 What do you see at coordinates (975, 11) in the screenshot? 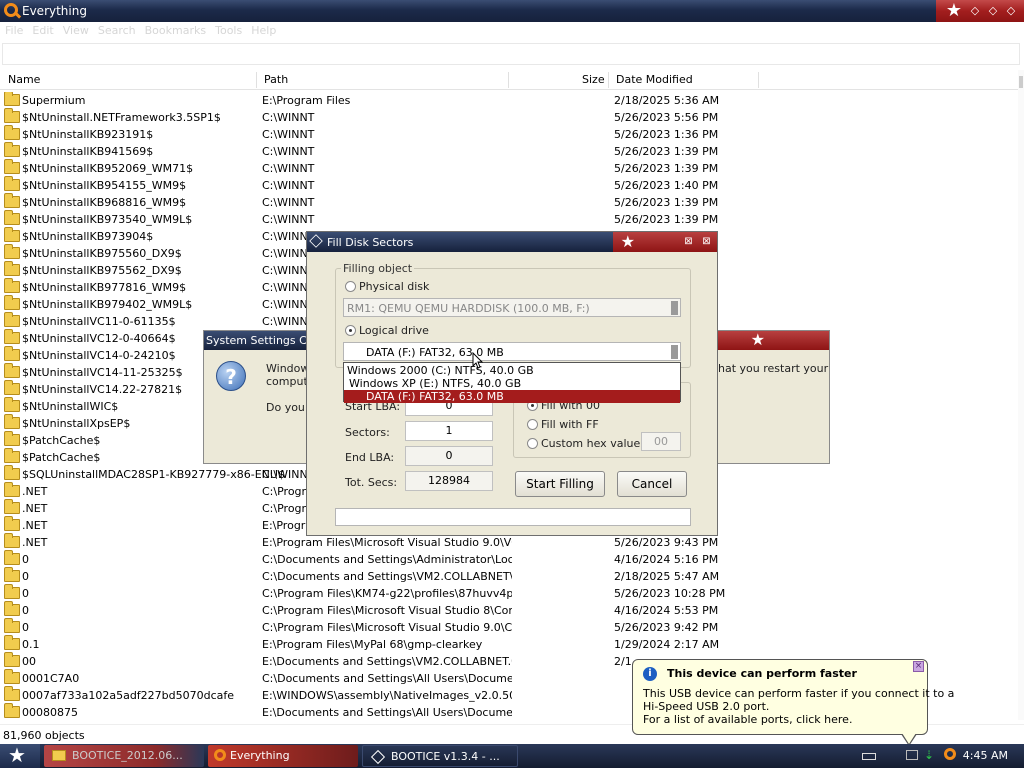
I see `minimize-button: ◇` at bounding box center [975, 11].